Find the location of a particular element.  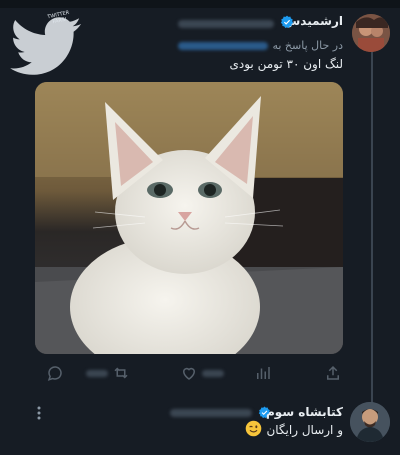

reply-icon is located at coordinates (55, 373).